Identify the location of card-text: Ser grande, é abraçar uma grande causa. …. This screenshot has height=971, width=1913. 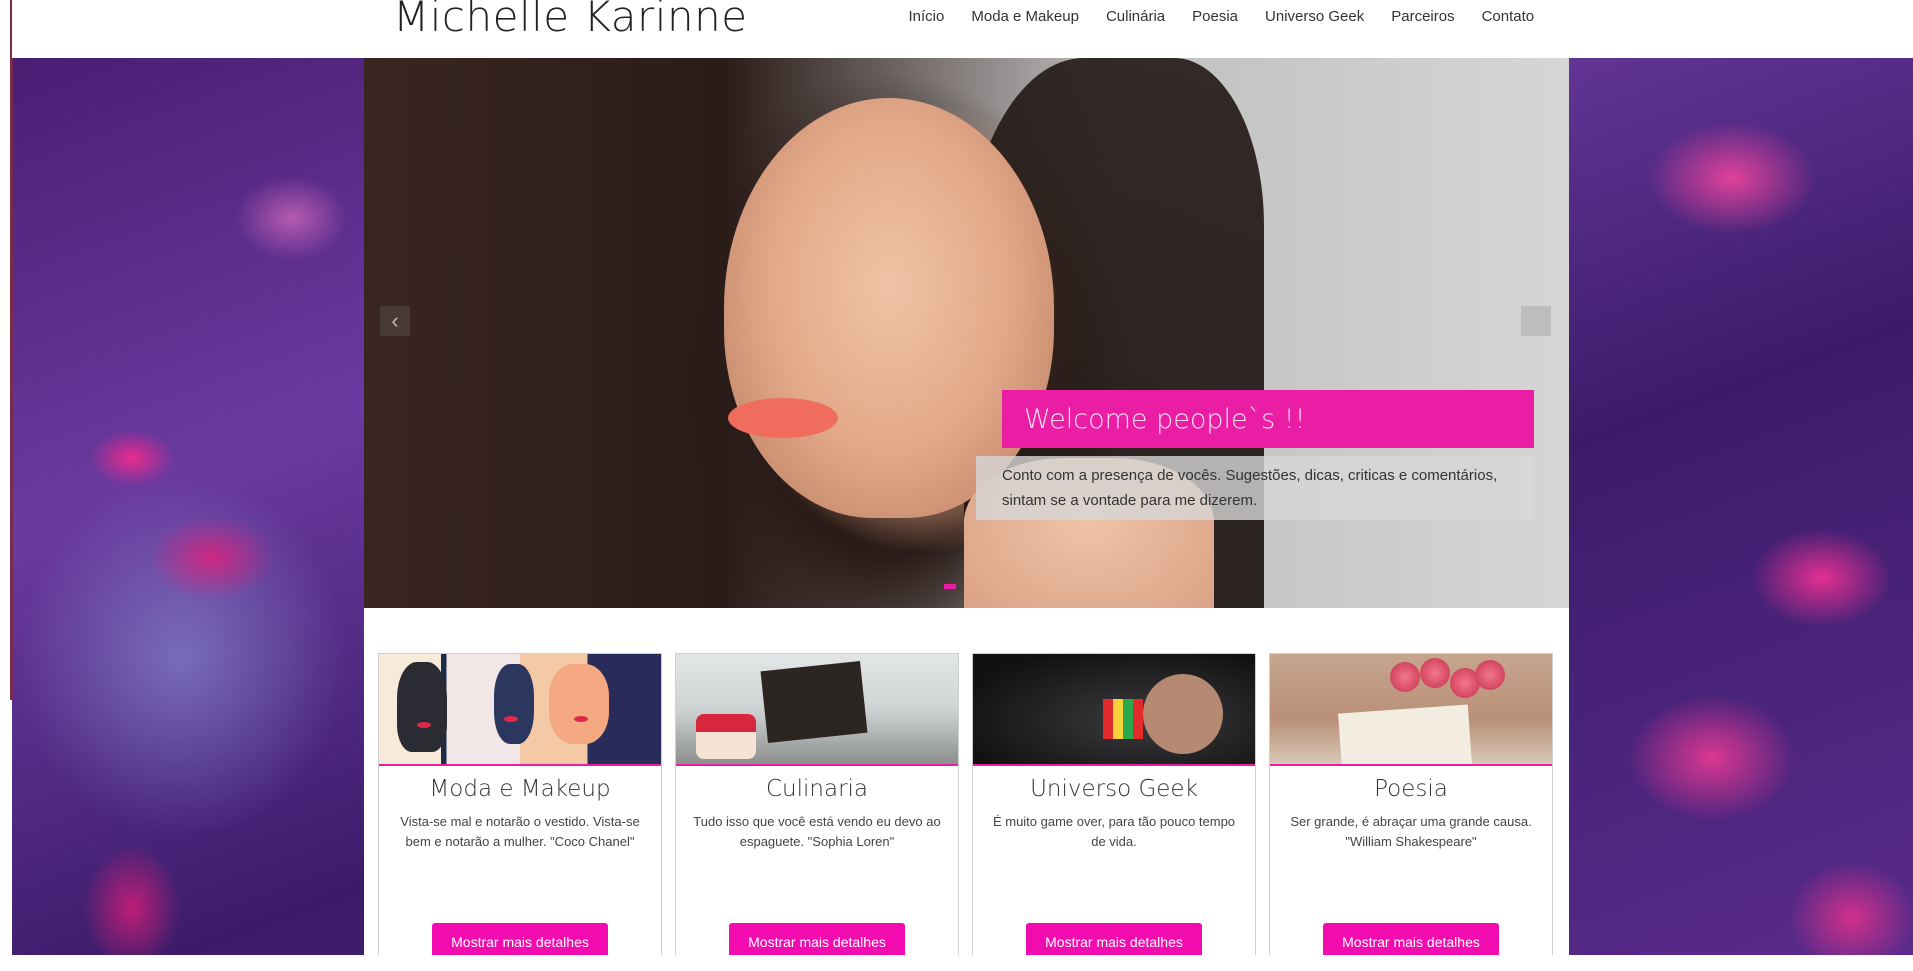
(1411, 831).